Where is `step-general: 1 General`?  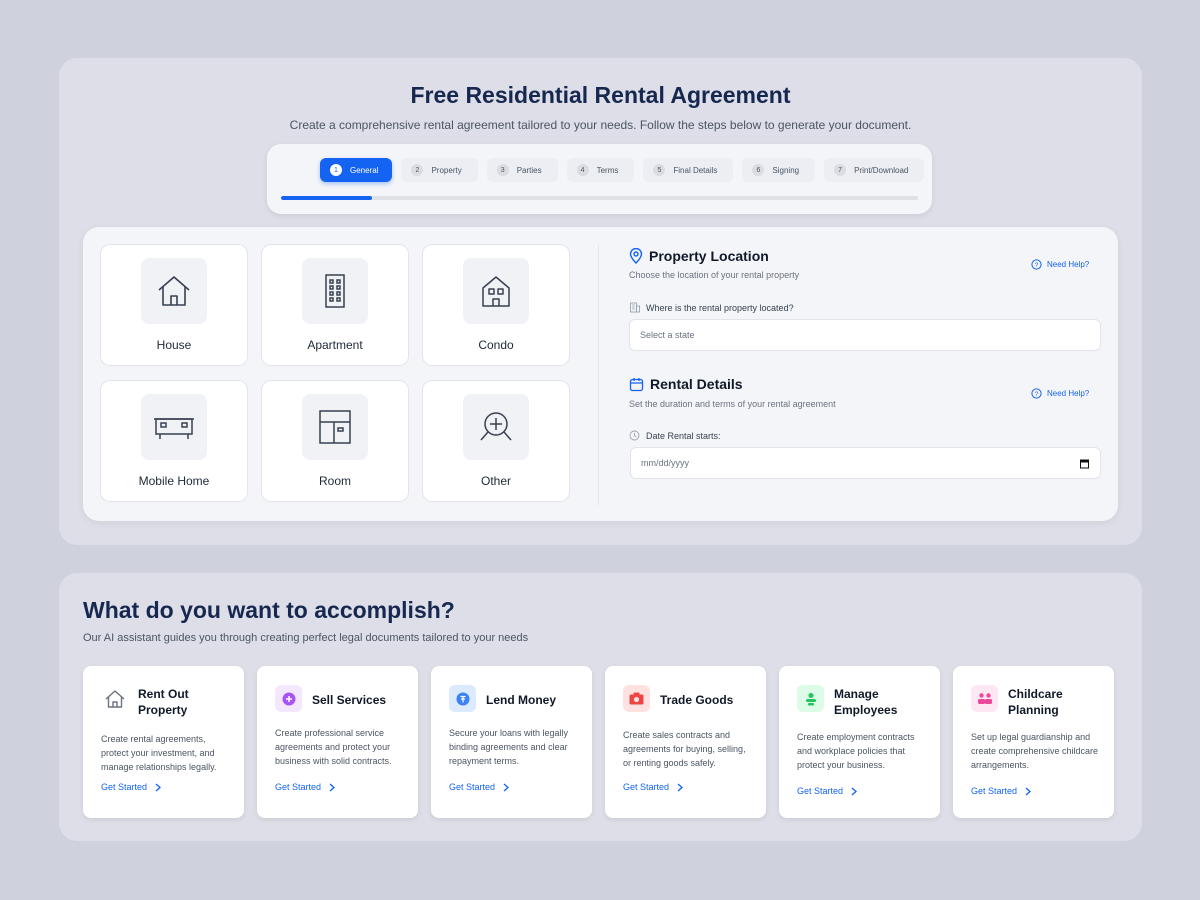 step-general: 1 General is located at coordinates (356, 170).